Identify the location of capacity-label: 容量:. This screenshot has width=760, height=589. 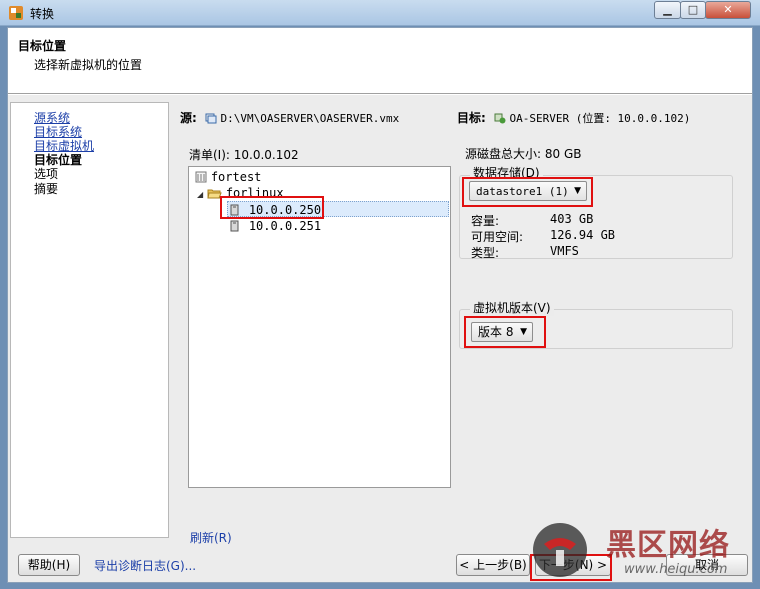
(485, 221).